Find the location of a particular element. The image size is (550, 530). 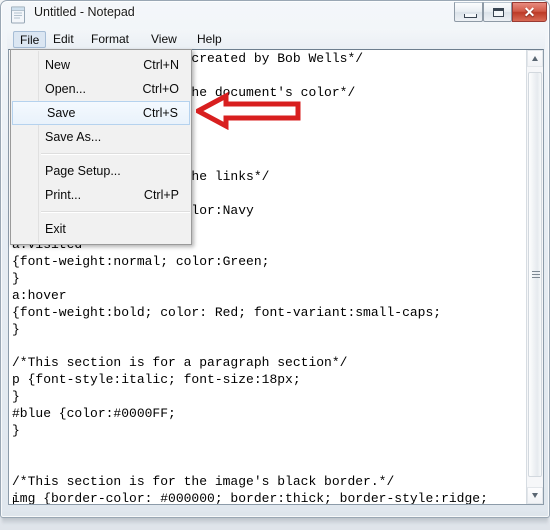

text-caret is located at coordinates (13, 500).